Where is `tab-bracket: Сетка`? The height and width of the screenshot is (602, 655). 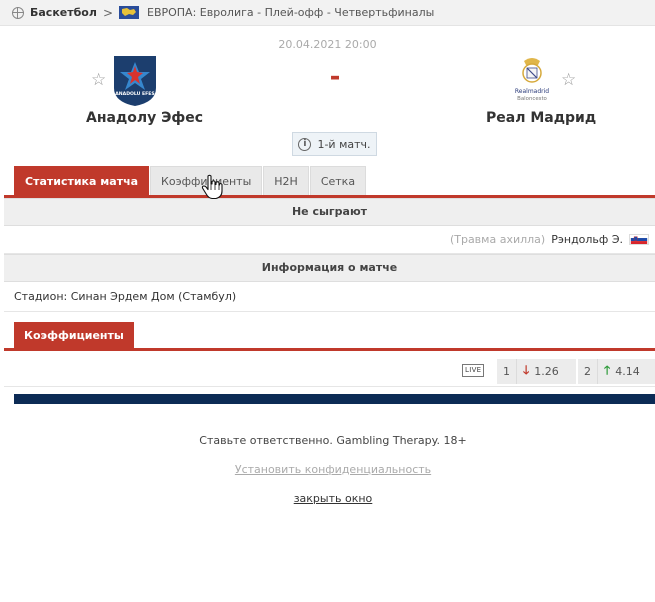 tab-bracket: Сетка is located at coordinates (338, 180).